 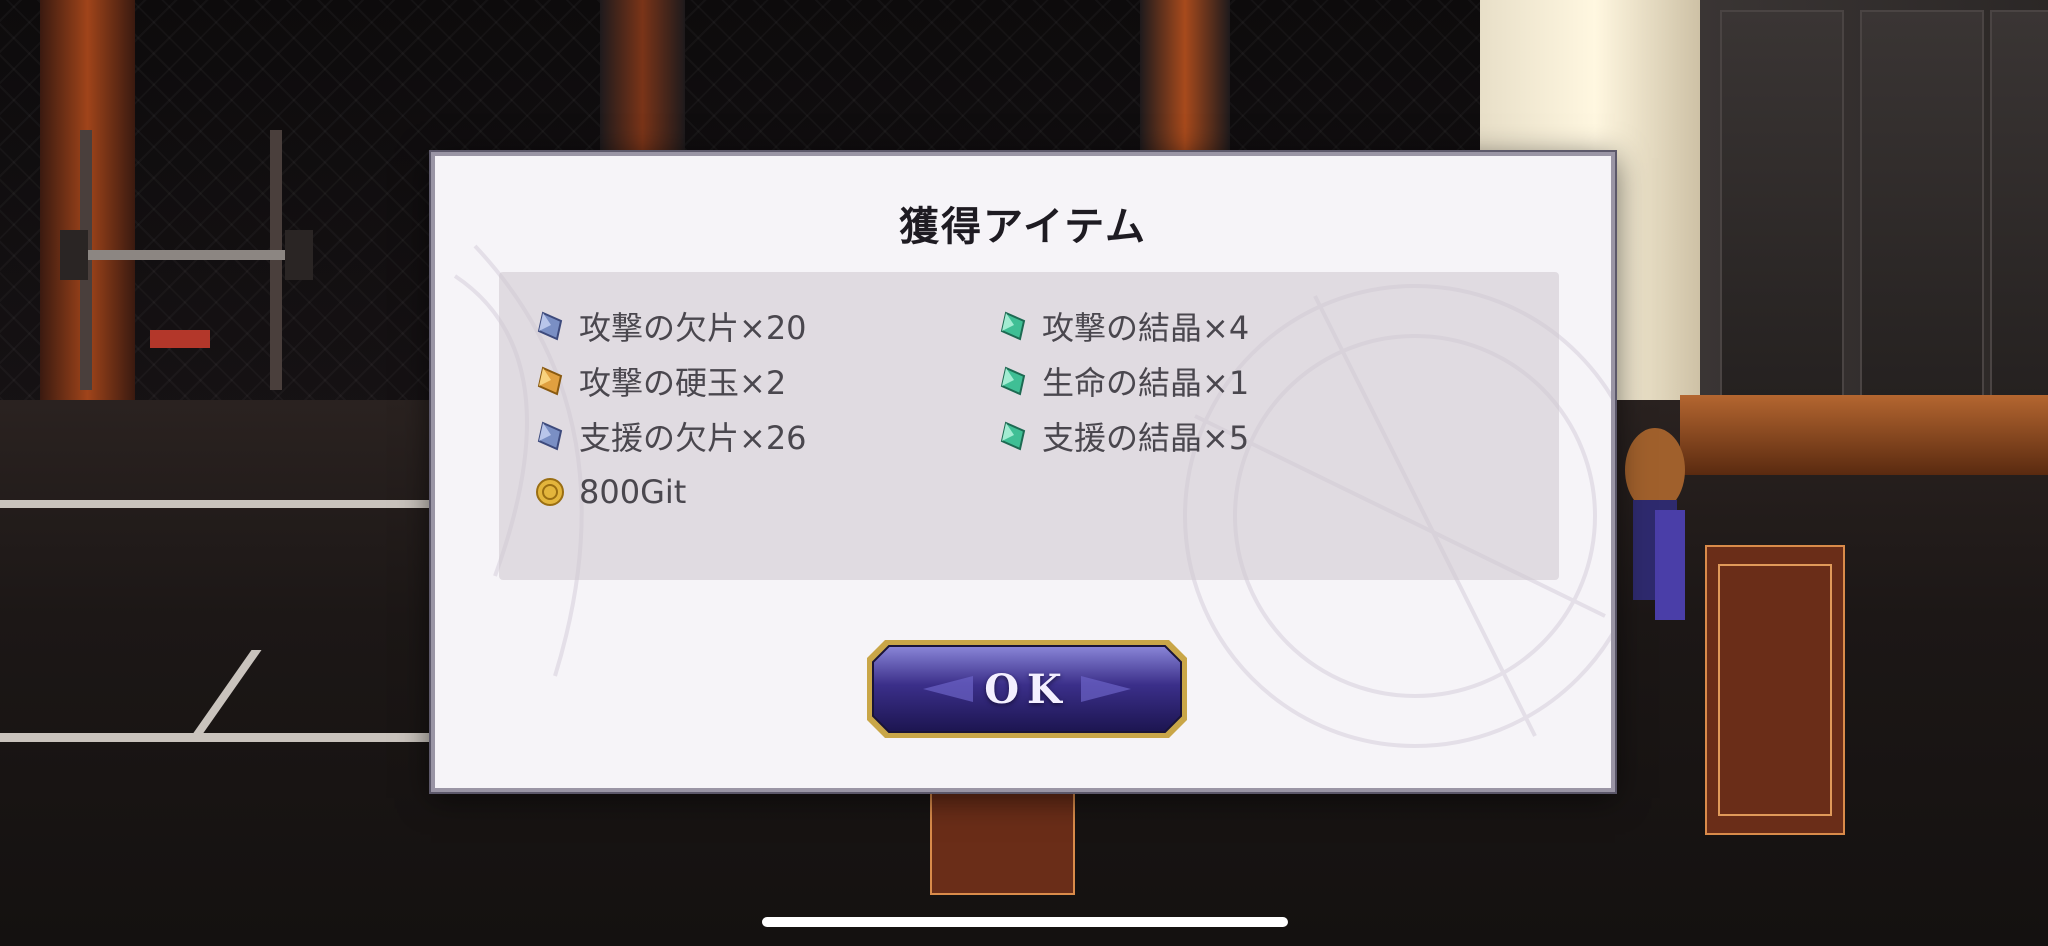 I want to click on locker-bank, so click(x=1874, y=200).